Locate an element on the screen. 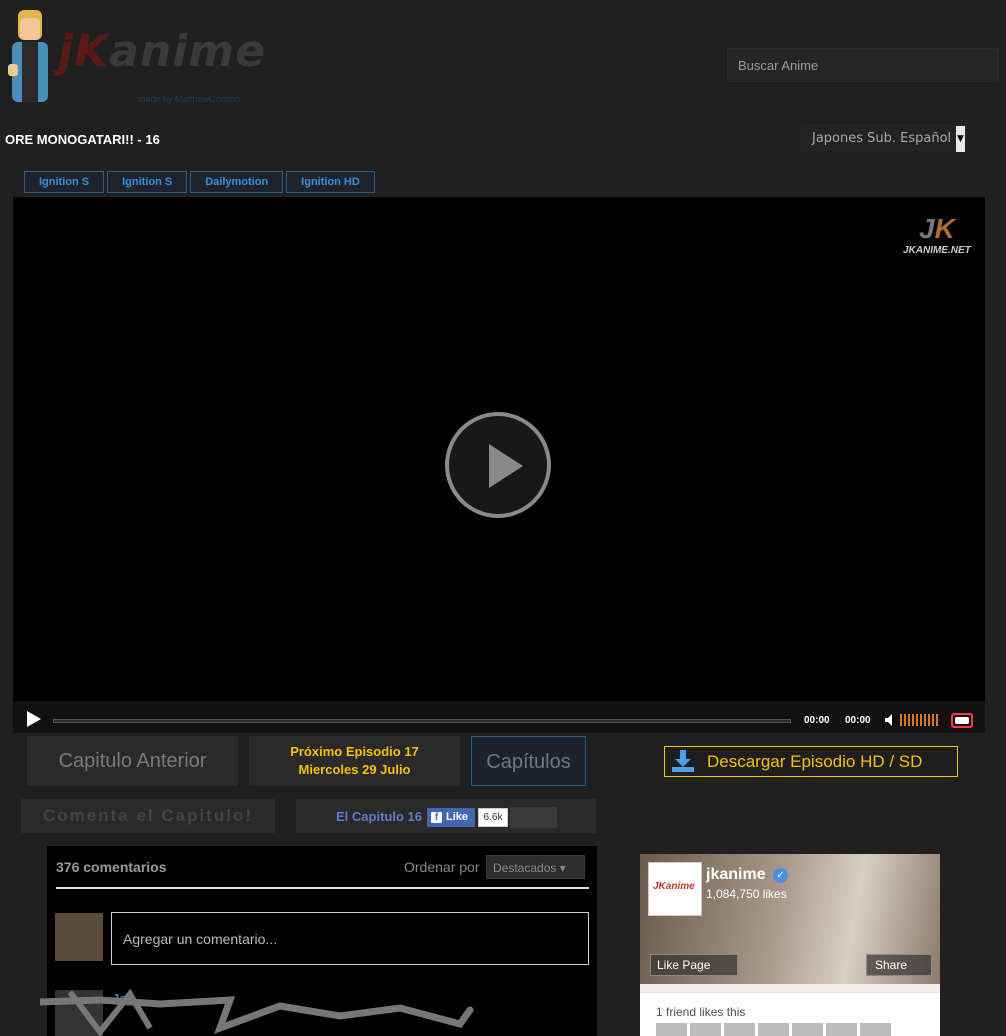 This screenshot has height=1036, width=1006. logo-credit: made by MatthewCocoon is located at coordinates (189, 99).